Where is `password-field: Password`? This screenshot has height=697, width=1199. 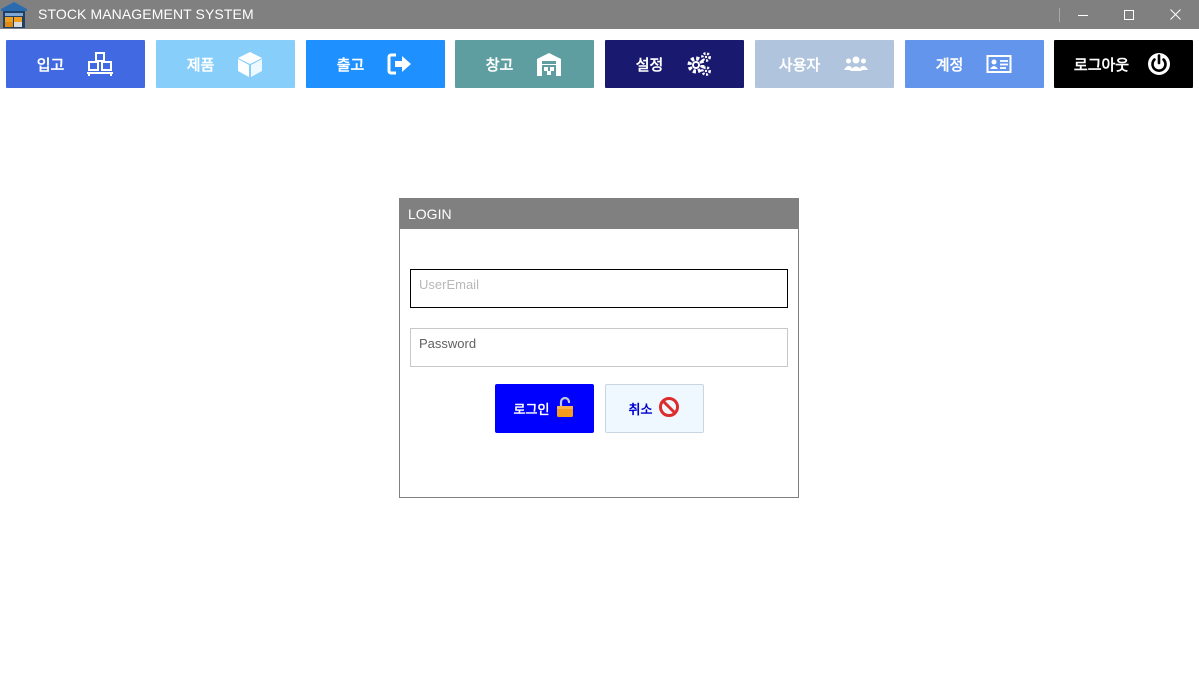
password-field: Password is located at coordinates (599, 347).